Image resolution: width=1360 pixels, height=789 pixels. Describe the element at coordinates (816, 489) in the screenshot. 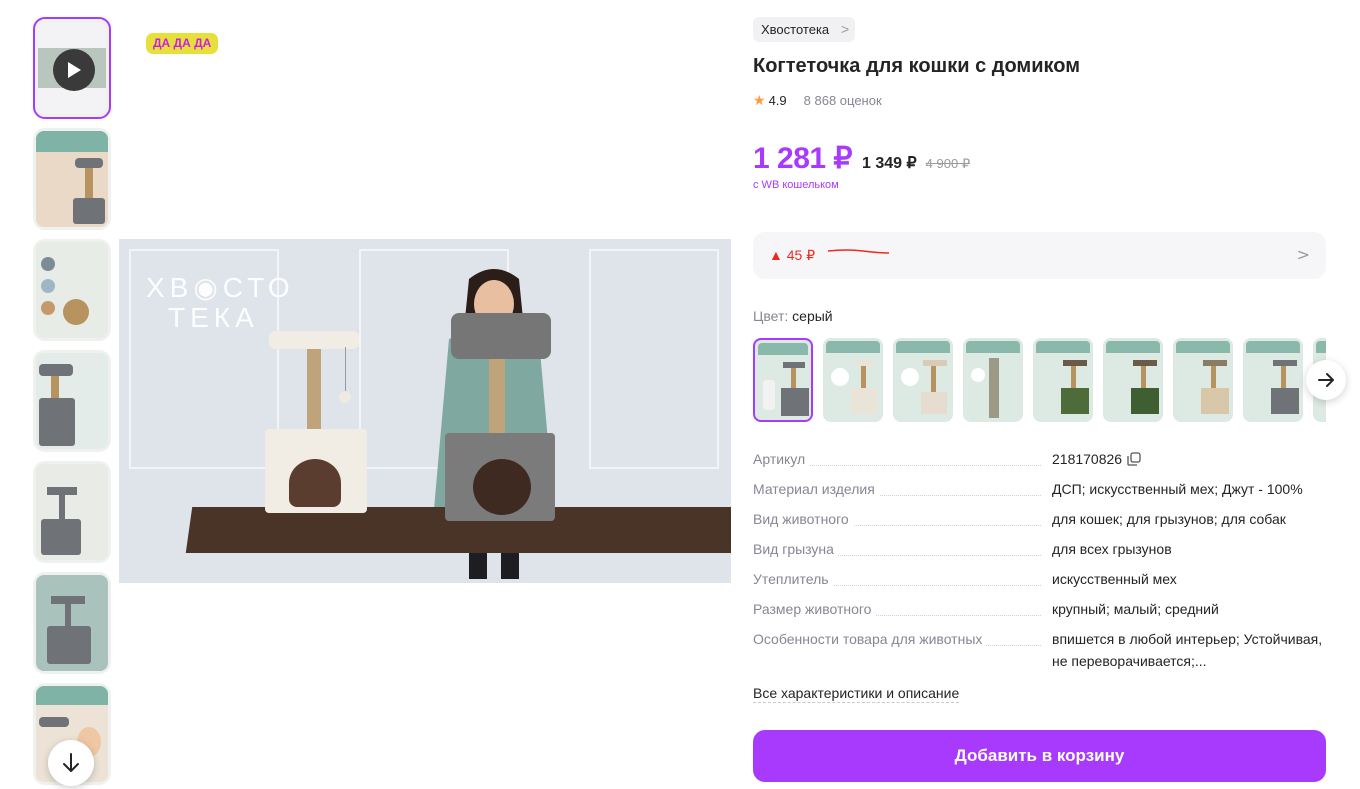

I see `spec-key: Материал изделия` at that location.